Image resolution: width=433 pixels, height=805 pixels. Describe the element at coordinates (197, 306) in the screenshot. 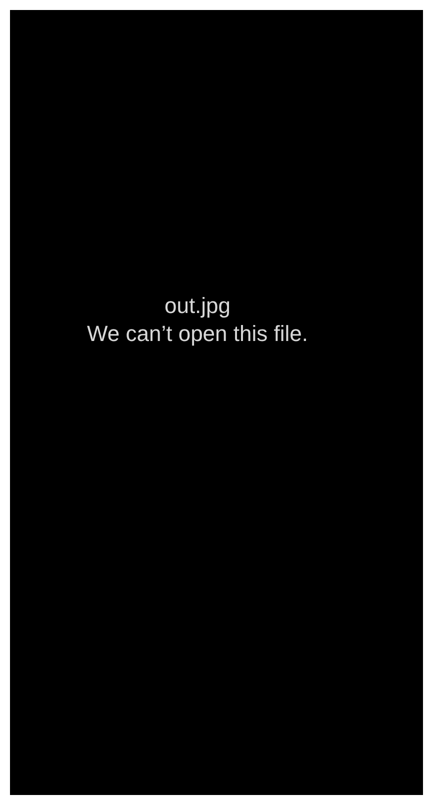

I see `file-name: out.jpg` at that location.